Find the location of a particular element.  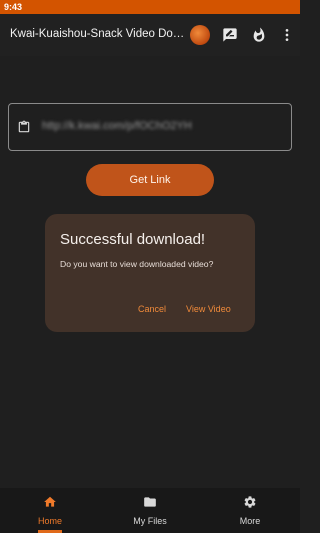

view-video-button: View Video is located at coordinates (208, 309).